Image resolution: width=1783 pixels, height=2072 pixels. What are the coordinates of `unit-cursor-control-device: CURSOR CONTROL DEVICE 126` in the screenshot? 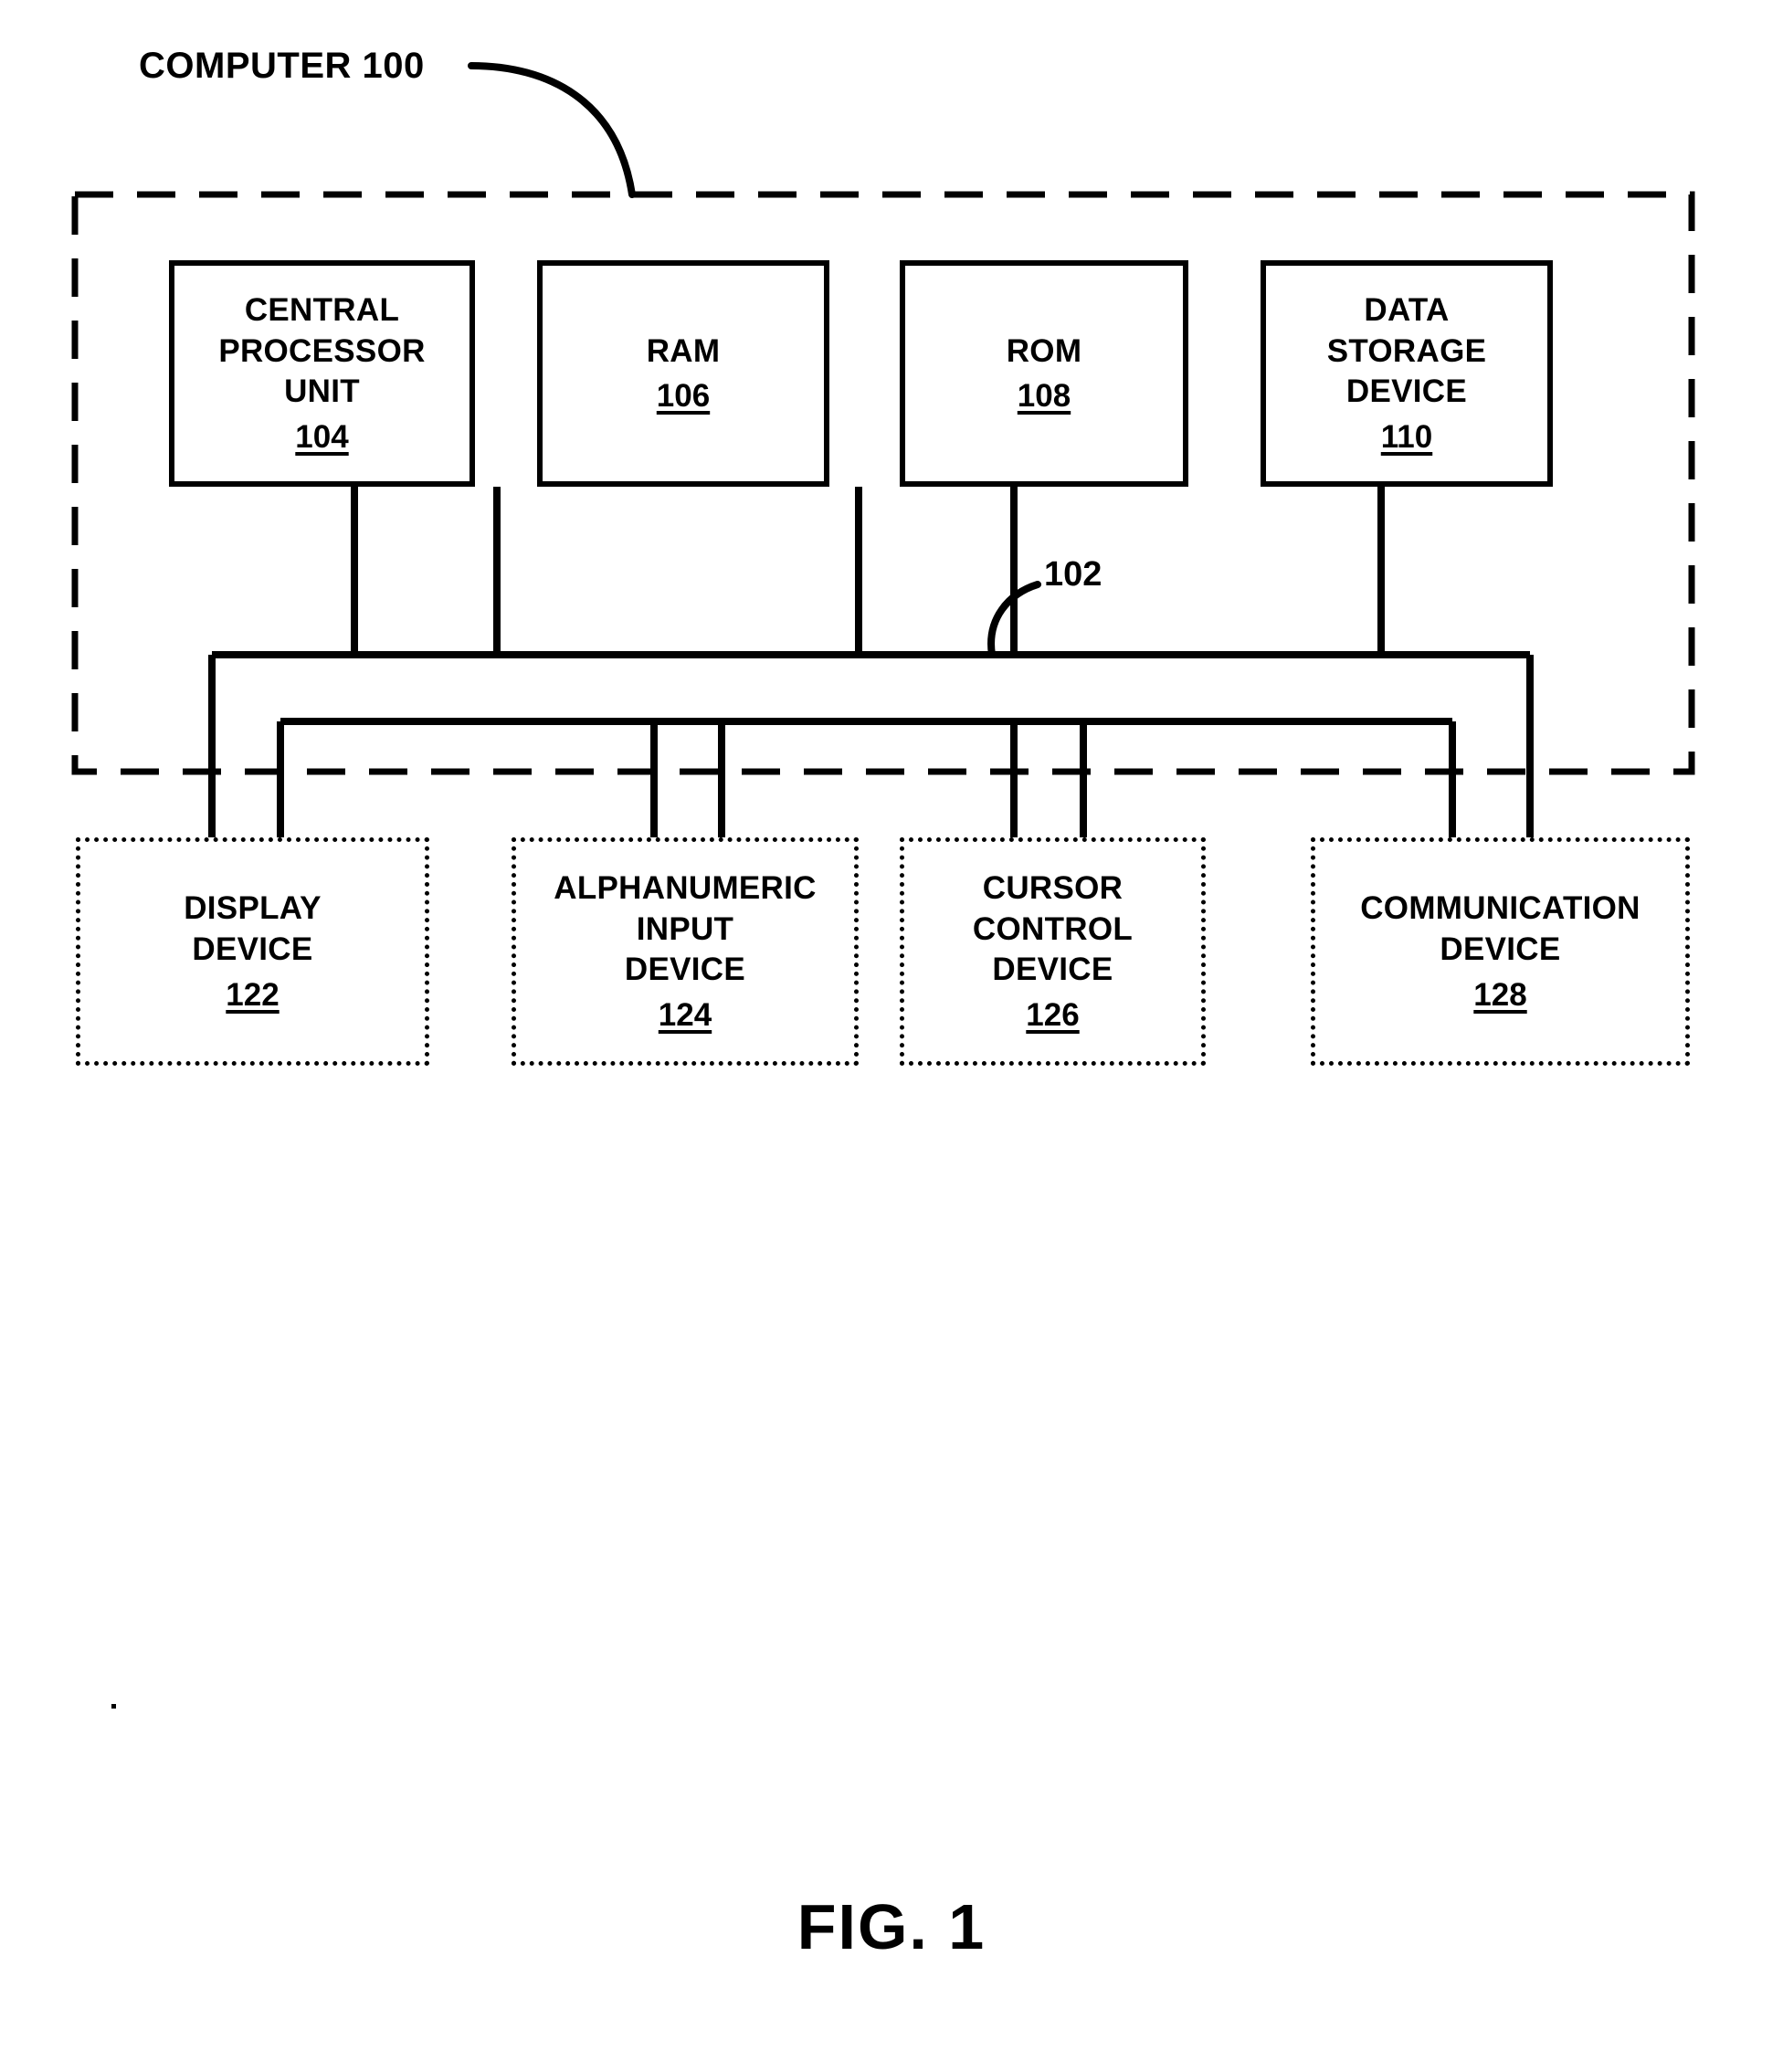 It's located at (1053, 951).